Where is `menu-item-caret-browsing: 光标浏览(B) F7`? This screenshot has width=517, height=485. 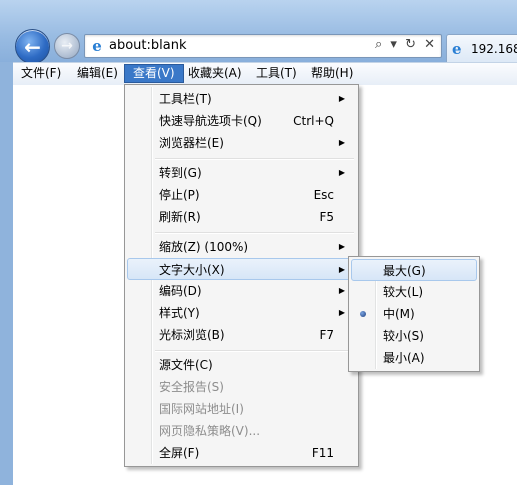 menu-item-caret-browsing: 光标浏览(B) F7 is located at coordinates (241, 335).